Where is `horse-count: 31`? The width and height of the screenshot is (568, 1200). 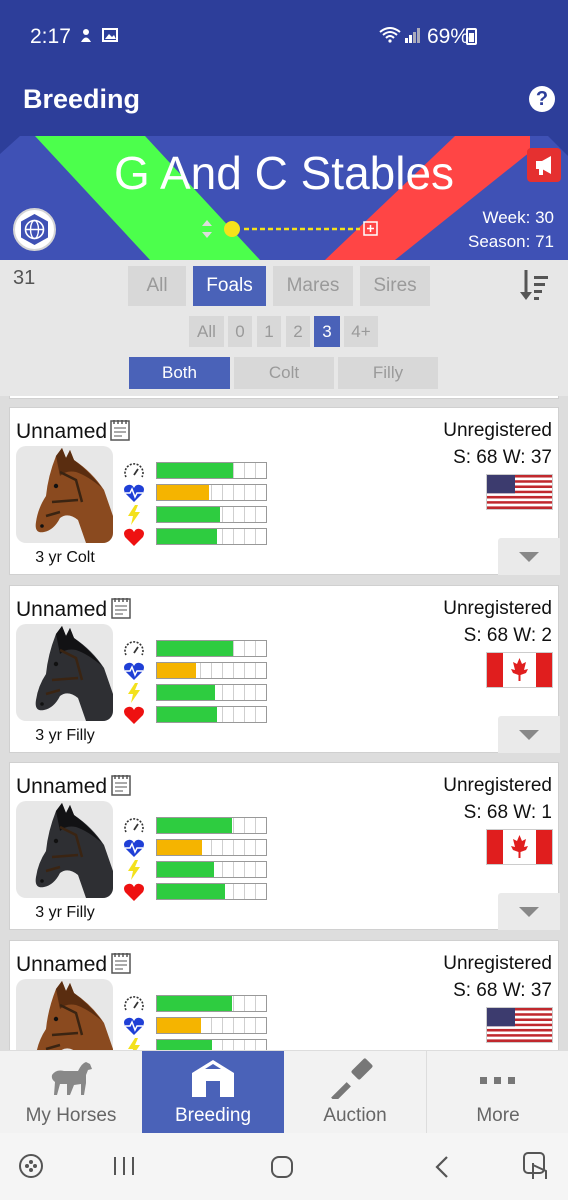
horse-count: 31 is located at coordinates (24, 278).